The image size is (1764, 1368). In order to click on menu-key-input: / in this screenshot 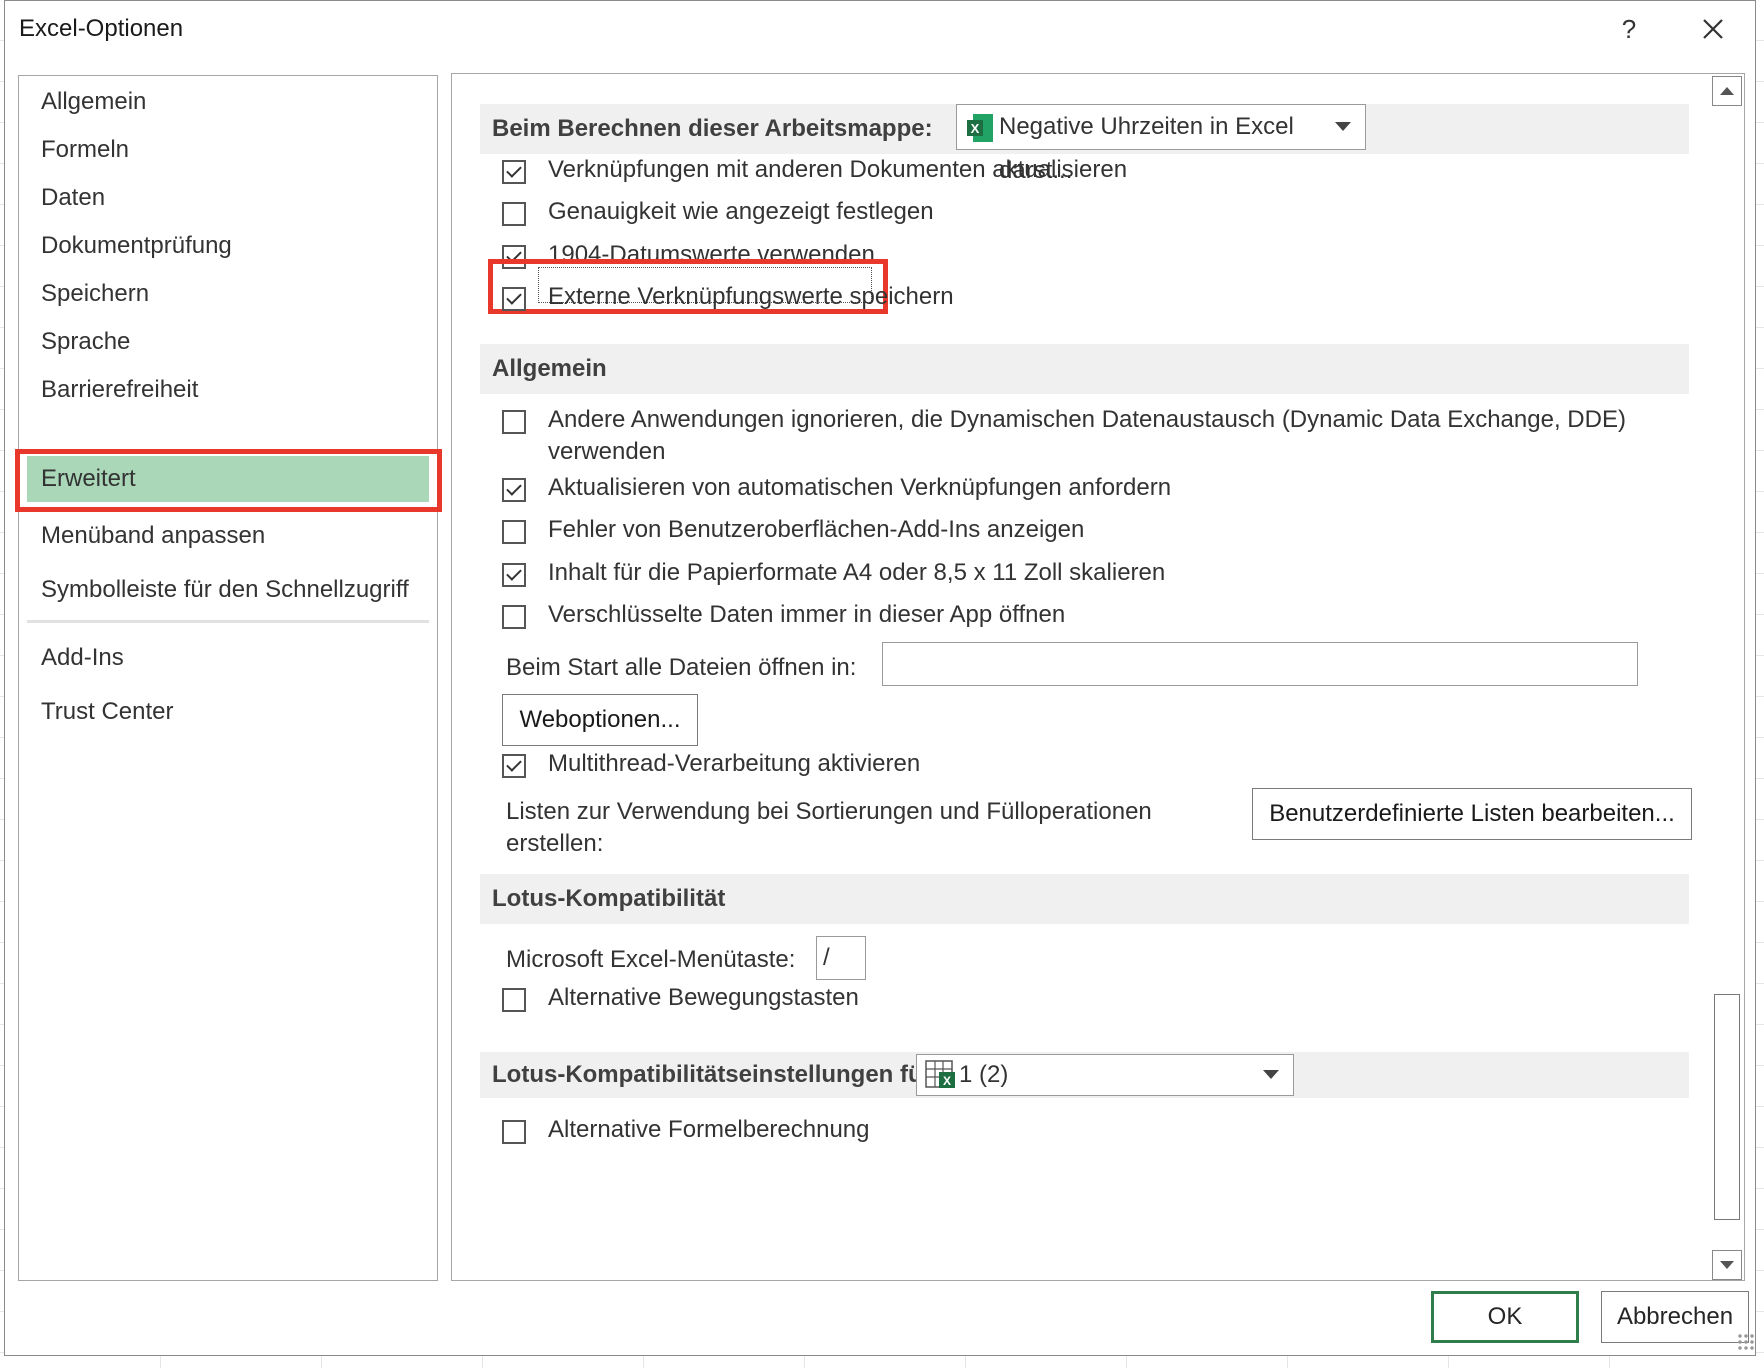, I will do `click(841, 958)`.